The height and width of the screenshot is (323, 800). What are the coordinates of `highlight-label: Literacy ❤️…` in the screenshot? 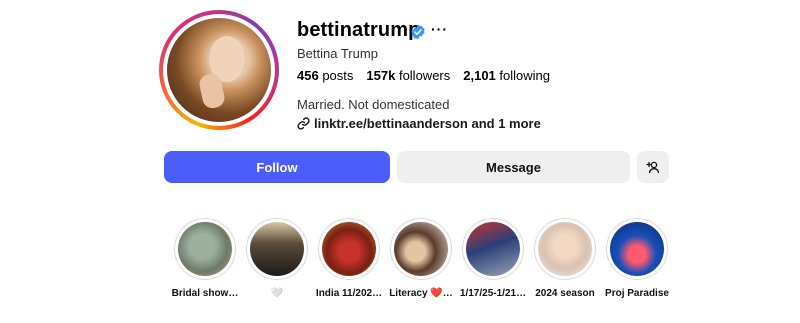 It's located at (421, 293).